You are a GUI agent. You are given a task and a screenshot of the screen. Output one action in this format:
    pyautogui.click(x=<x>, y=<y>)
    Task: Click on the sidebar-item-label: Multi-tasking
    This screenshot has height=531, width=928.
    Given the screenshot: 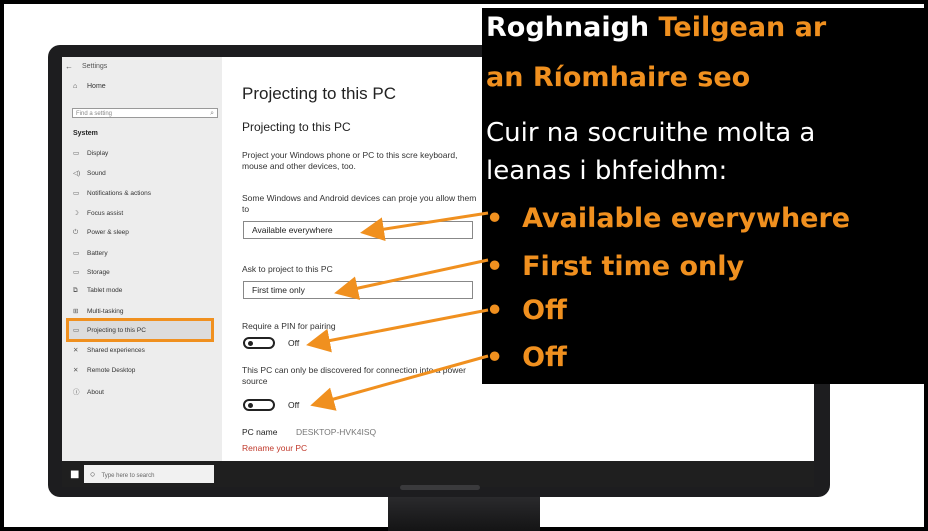 What is the action you would take?
    pyautogui.click(x=105, y=311)
    